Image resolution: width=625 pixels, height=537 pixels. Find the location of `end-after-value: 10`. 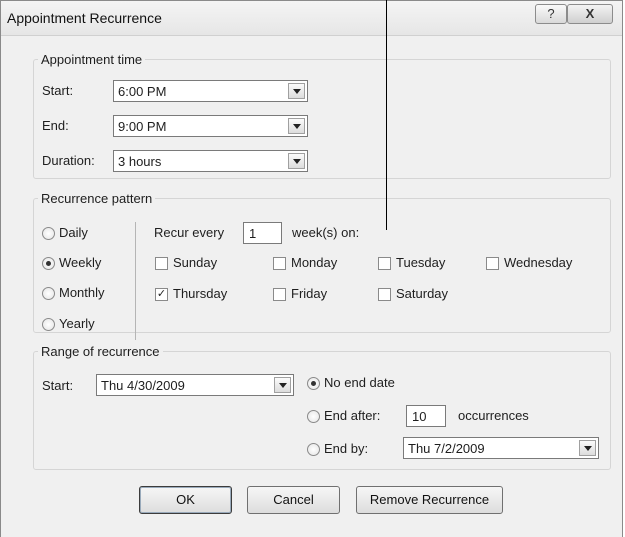

end-after-value: 10 is located at coordinates (419, 416).